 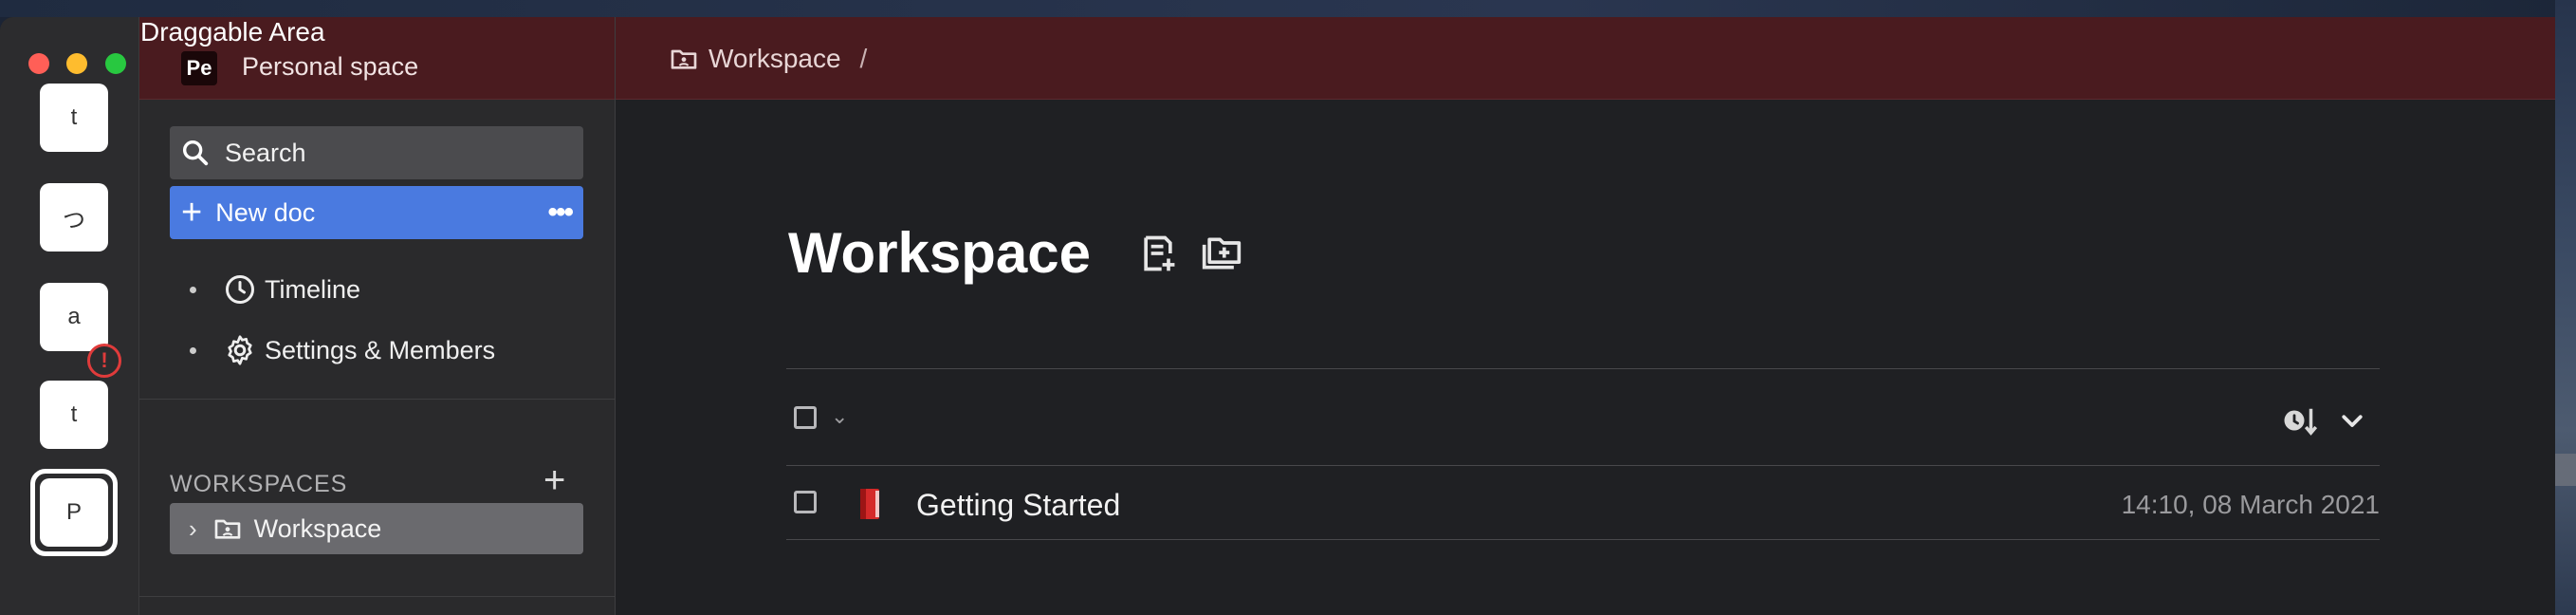 I want to click on chevron-down-icon: ⌄, so click(x=839, y=416).